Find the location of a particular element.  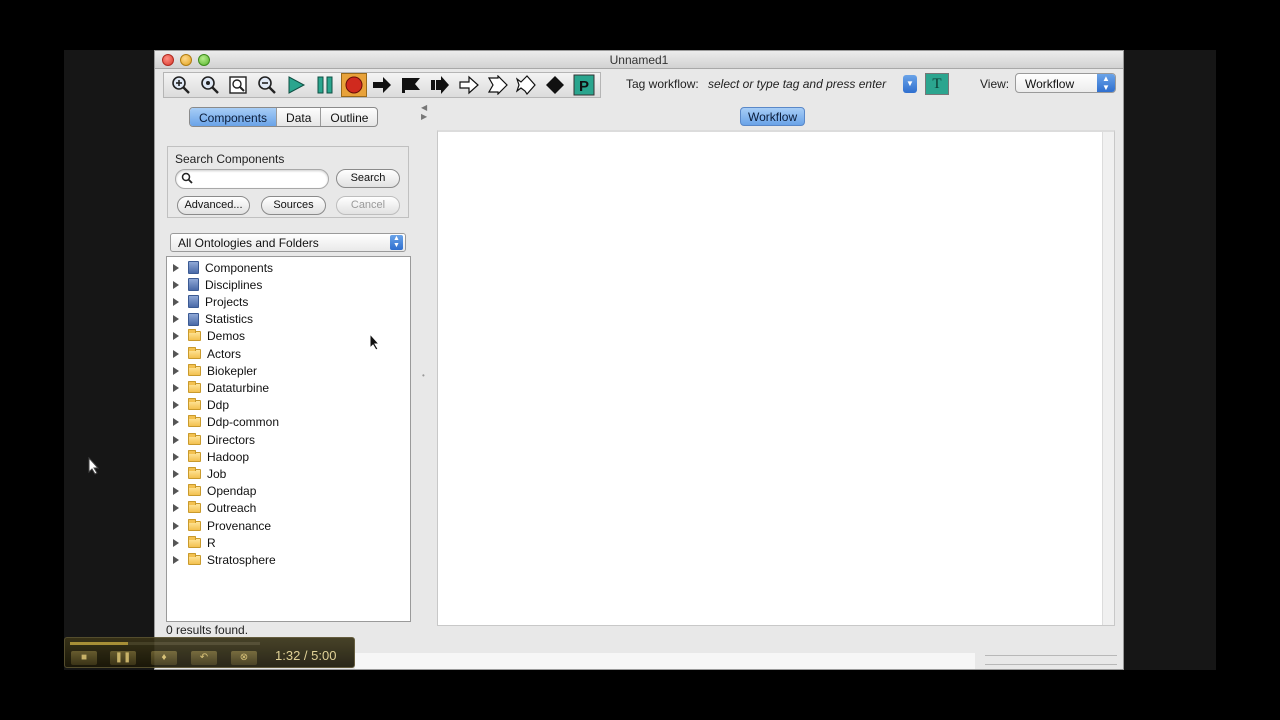

left-tabs: Components Data Outline is located at coordinates (284, 117).